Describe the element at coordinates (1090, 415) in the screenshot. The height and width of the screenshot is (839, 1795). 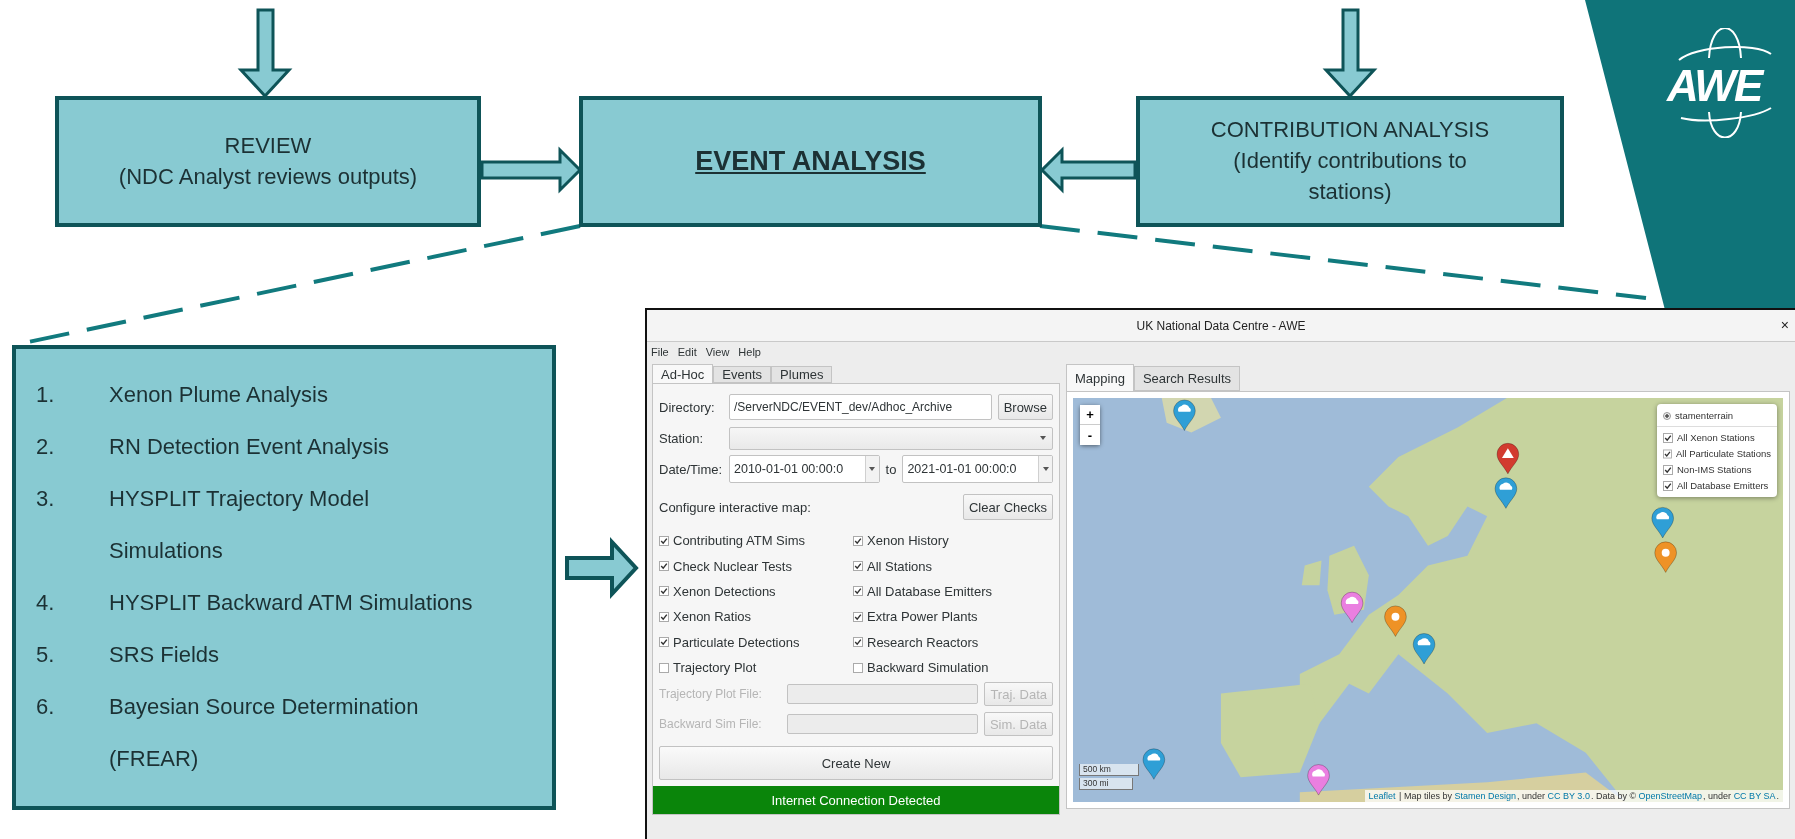
I see `zoom-in-button: +` at that location.